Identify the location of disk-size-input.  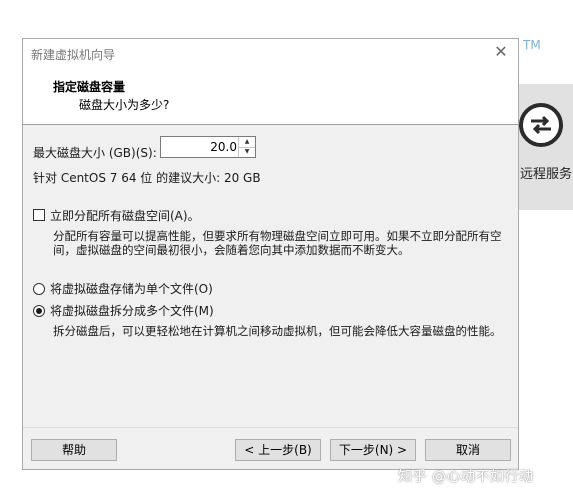
(200, 147).